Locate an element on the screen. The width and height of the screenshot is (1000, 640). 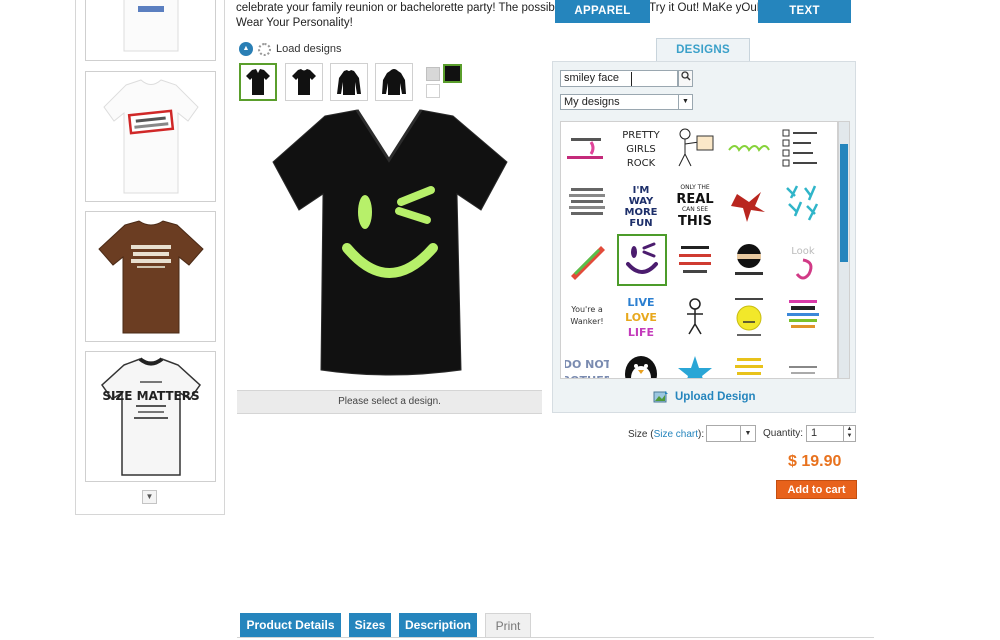
upload-design-button: Upload Design is located at coordinates (704, 397).